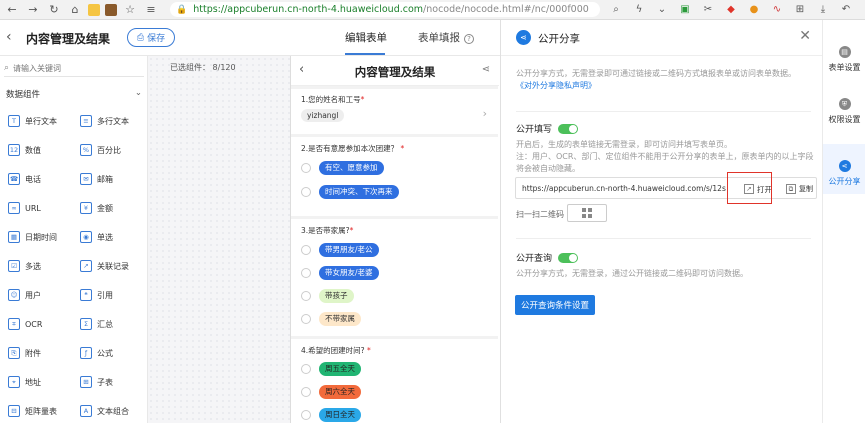 This screenshot has width=865, height=423. Describe the element at coordinates (35, 382) in the screenshot. I see `component-item: ⌖ 地址` at that location.